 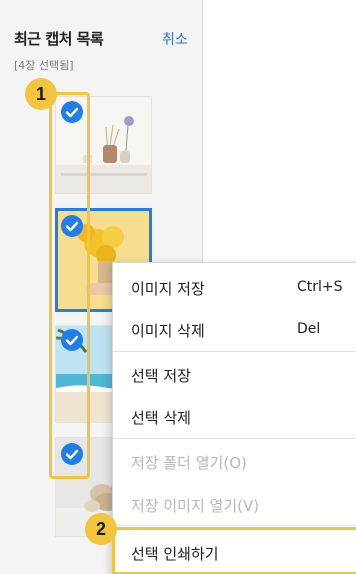 I want to click on menu-item-label: 이미지 저장, so click(x=168, y=289).